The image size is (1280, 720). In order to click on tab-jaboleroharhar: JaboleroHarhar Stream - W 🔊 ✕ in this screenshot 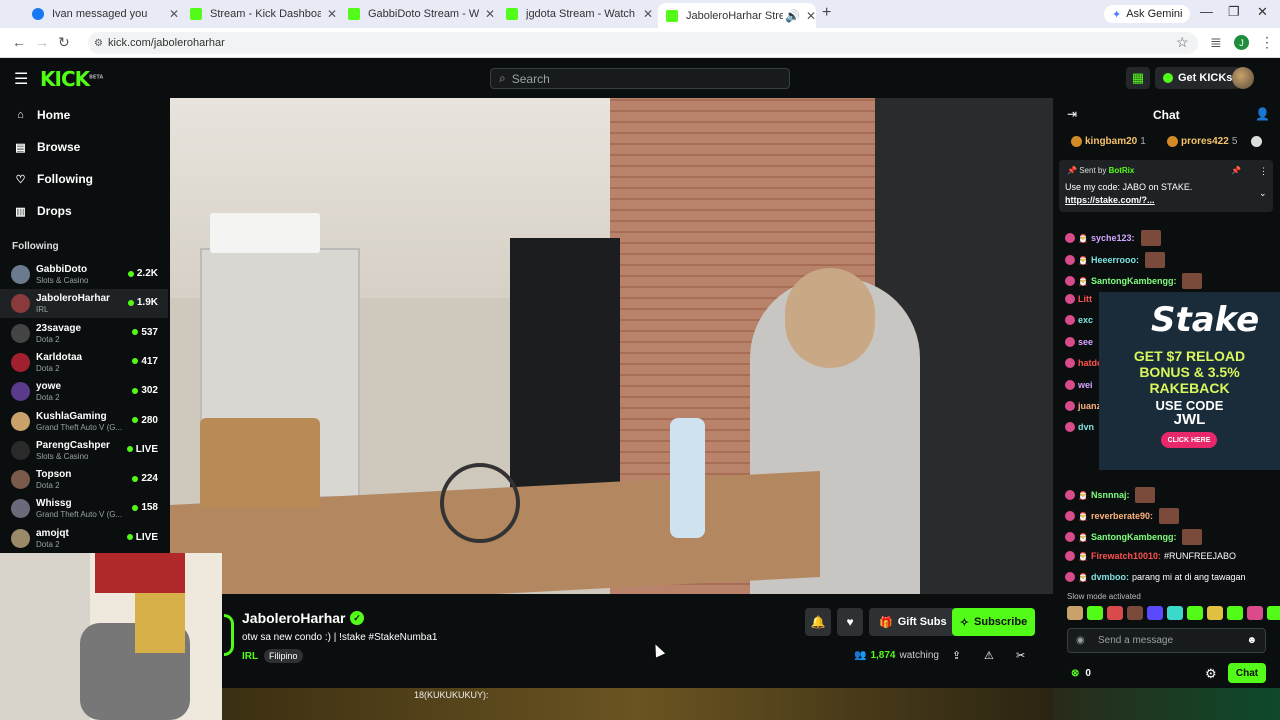, I will do `click(737, 15)`.